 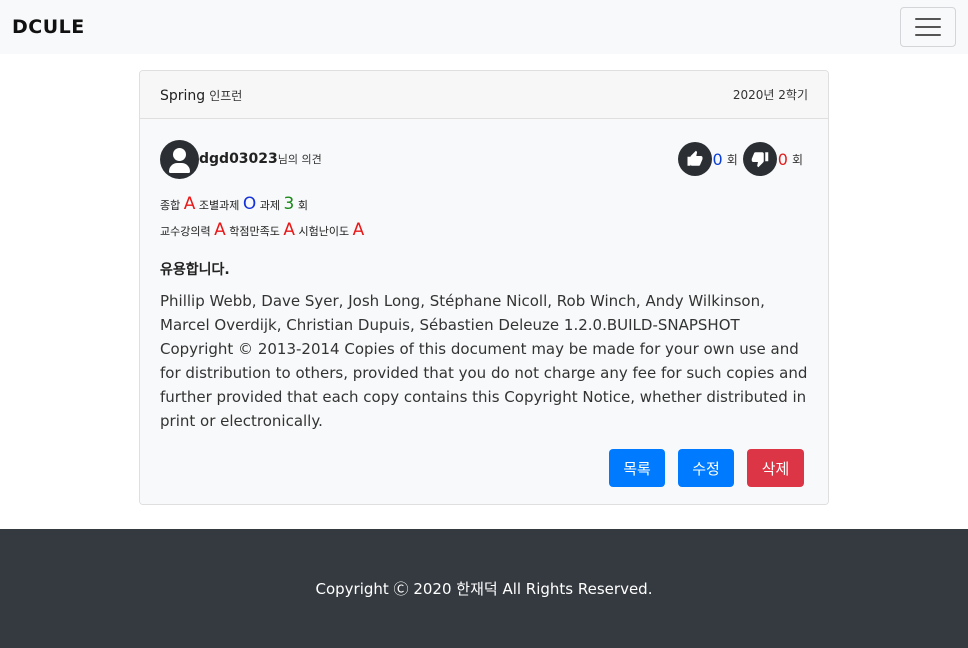 I want to click on votes: 0 회 0 회, so click(x=742, y=159).